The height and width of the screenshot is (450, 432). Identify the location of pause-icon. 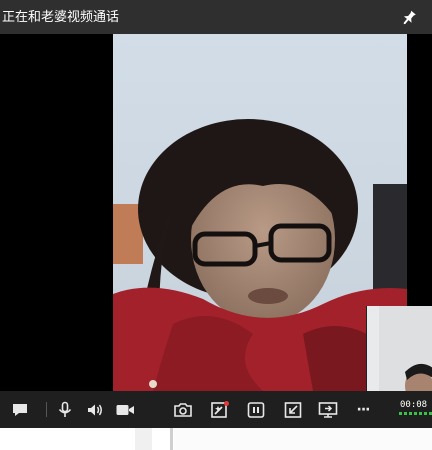
(256, 410).